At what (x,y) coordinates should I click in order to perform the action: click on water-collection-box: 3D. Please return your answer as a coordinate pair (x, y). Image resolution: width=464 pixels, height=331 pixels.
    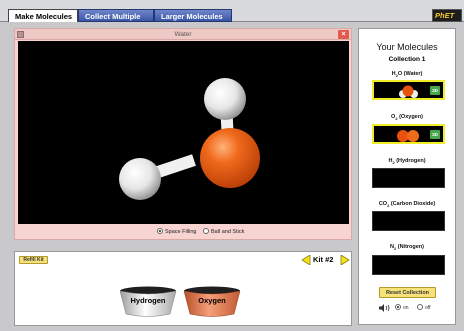
    Looking at the image, I should click on (408, 90).